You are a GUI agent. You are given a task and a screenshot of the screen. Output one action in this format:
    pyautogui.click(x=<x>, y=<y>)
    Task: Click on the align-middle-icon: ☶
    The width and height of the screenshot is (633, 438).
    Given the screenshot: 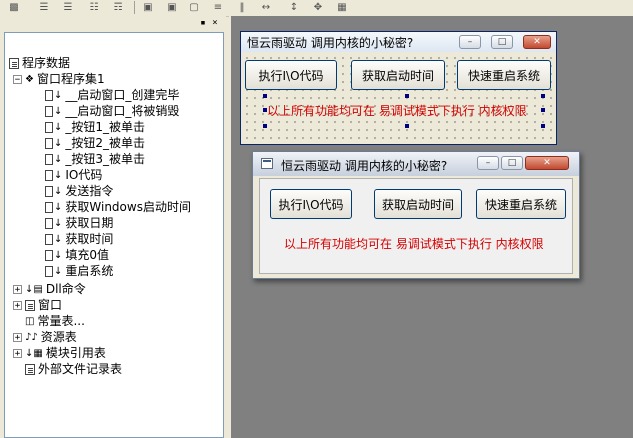 What is the action you would take?
    pyautogui.click(x=118, y=7)
    